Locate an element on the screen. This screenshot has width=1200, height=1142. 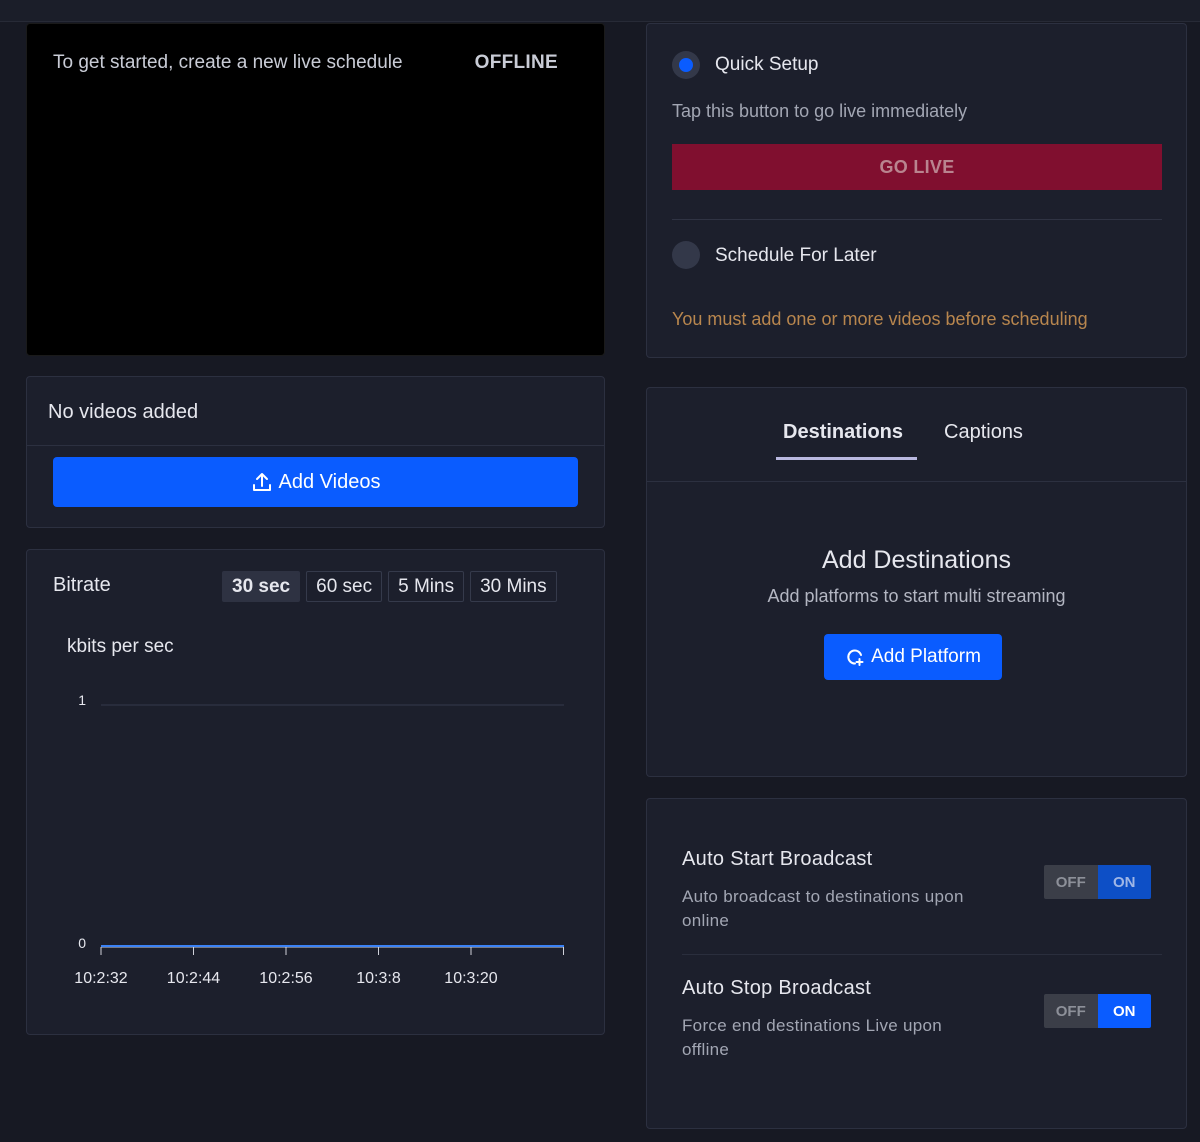
auto-start-title: Auto Start Broadcast is located at coordinates (777, 859).